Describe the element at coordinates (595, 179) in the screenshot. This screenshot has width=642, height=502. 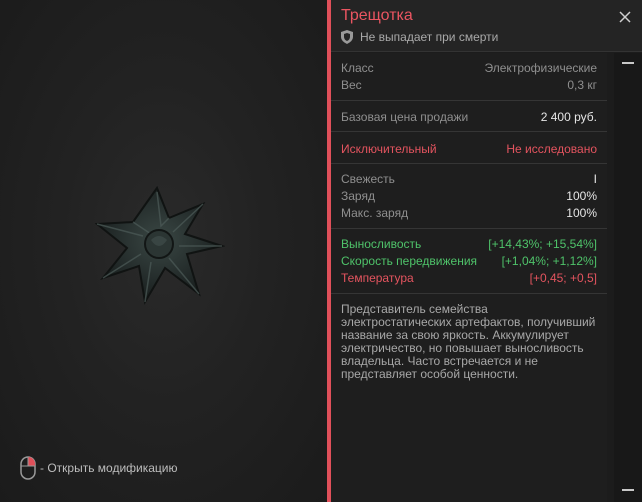
I see `freshness-value: I` at that location.